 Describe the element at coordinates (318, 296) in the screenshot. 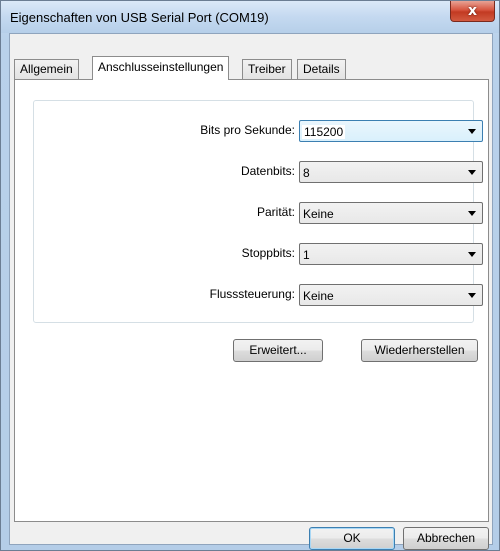

I see `flowcontrol-value: Keine` at that location.